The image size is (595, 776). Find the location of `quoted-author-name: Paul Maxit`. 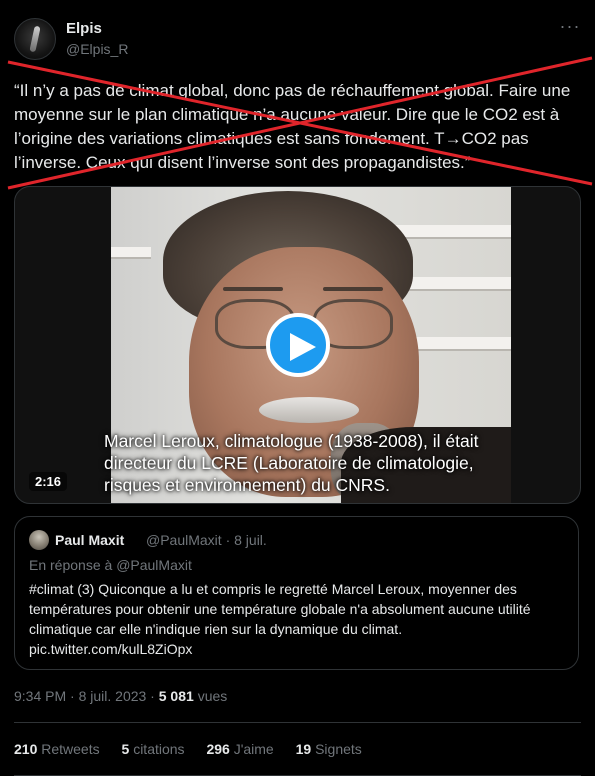

quoted-author-name: Paul Maxit is located at coordinates (89, 540).